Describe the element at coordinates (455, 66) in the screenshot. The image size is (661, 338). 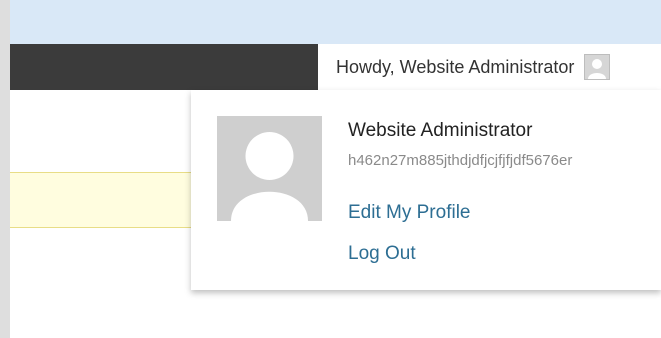
I see `howdy-greeting: Howdy, Website Administrator` at that location.